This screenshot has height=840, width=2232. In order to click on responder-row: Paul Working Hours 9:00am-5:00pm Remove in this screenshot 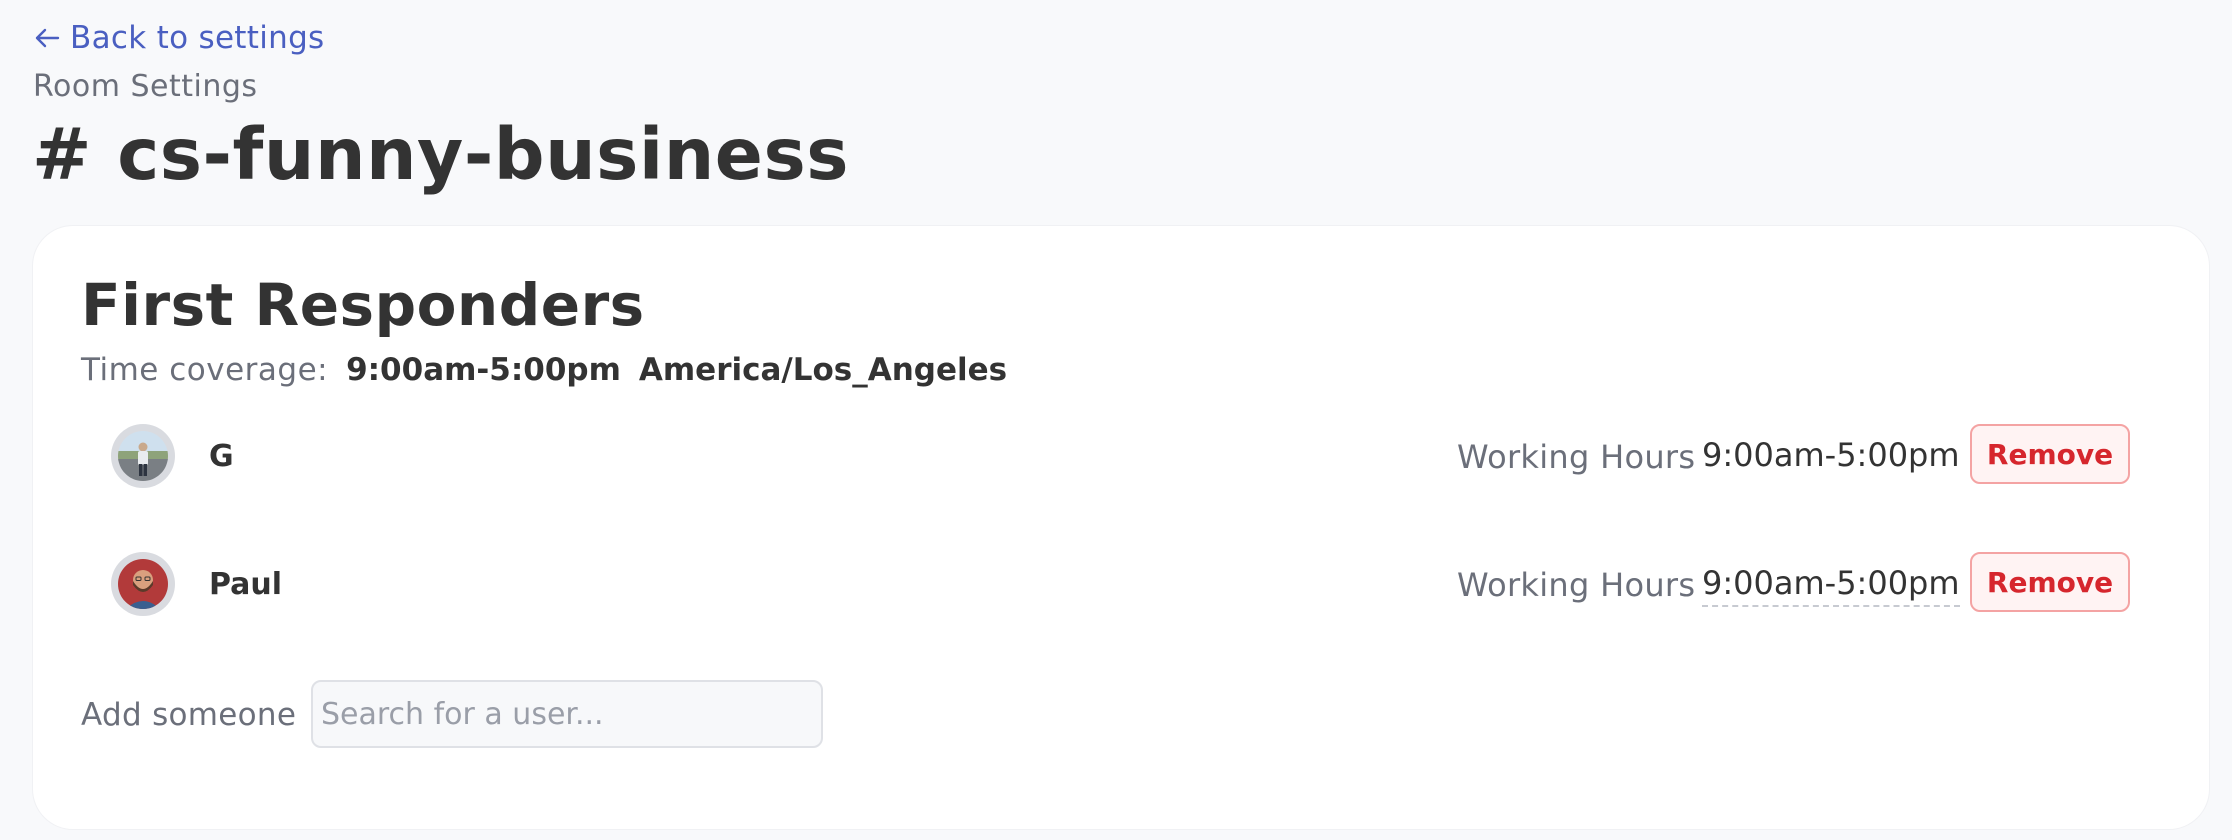, I will do `click(1121, 585)`.